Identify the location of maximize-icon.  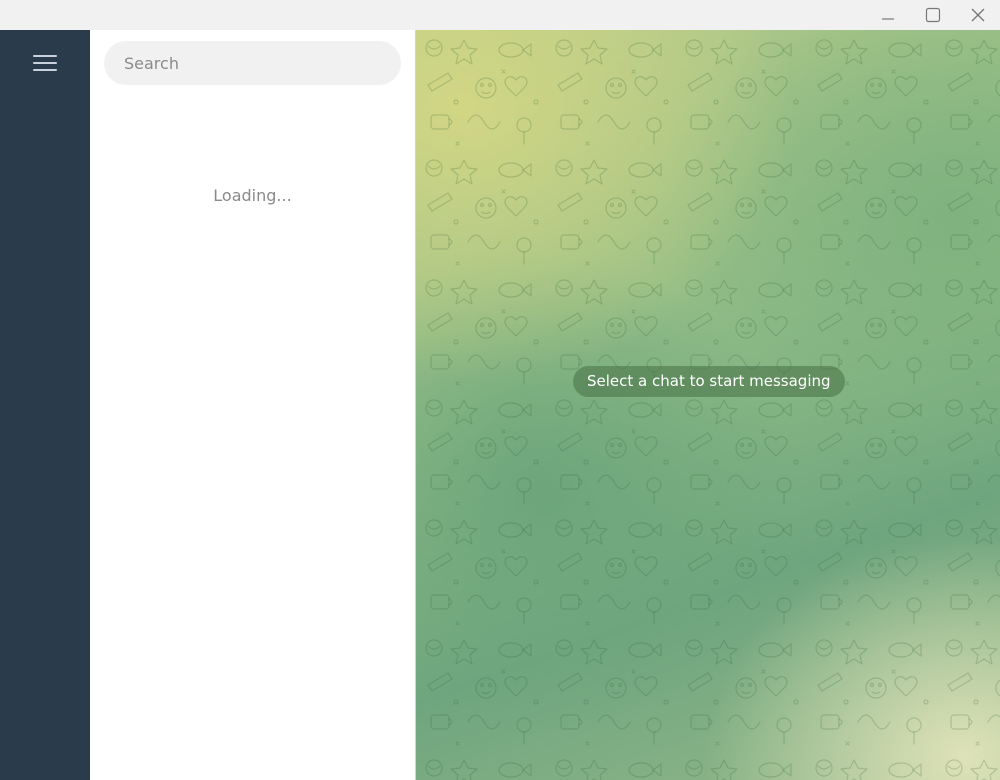
(932, 15).